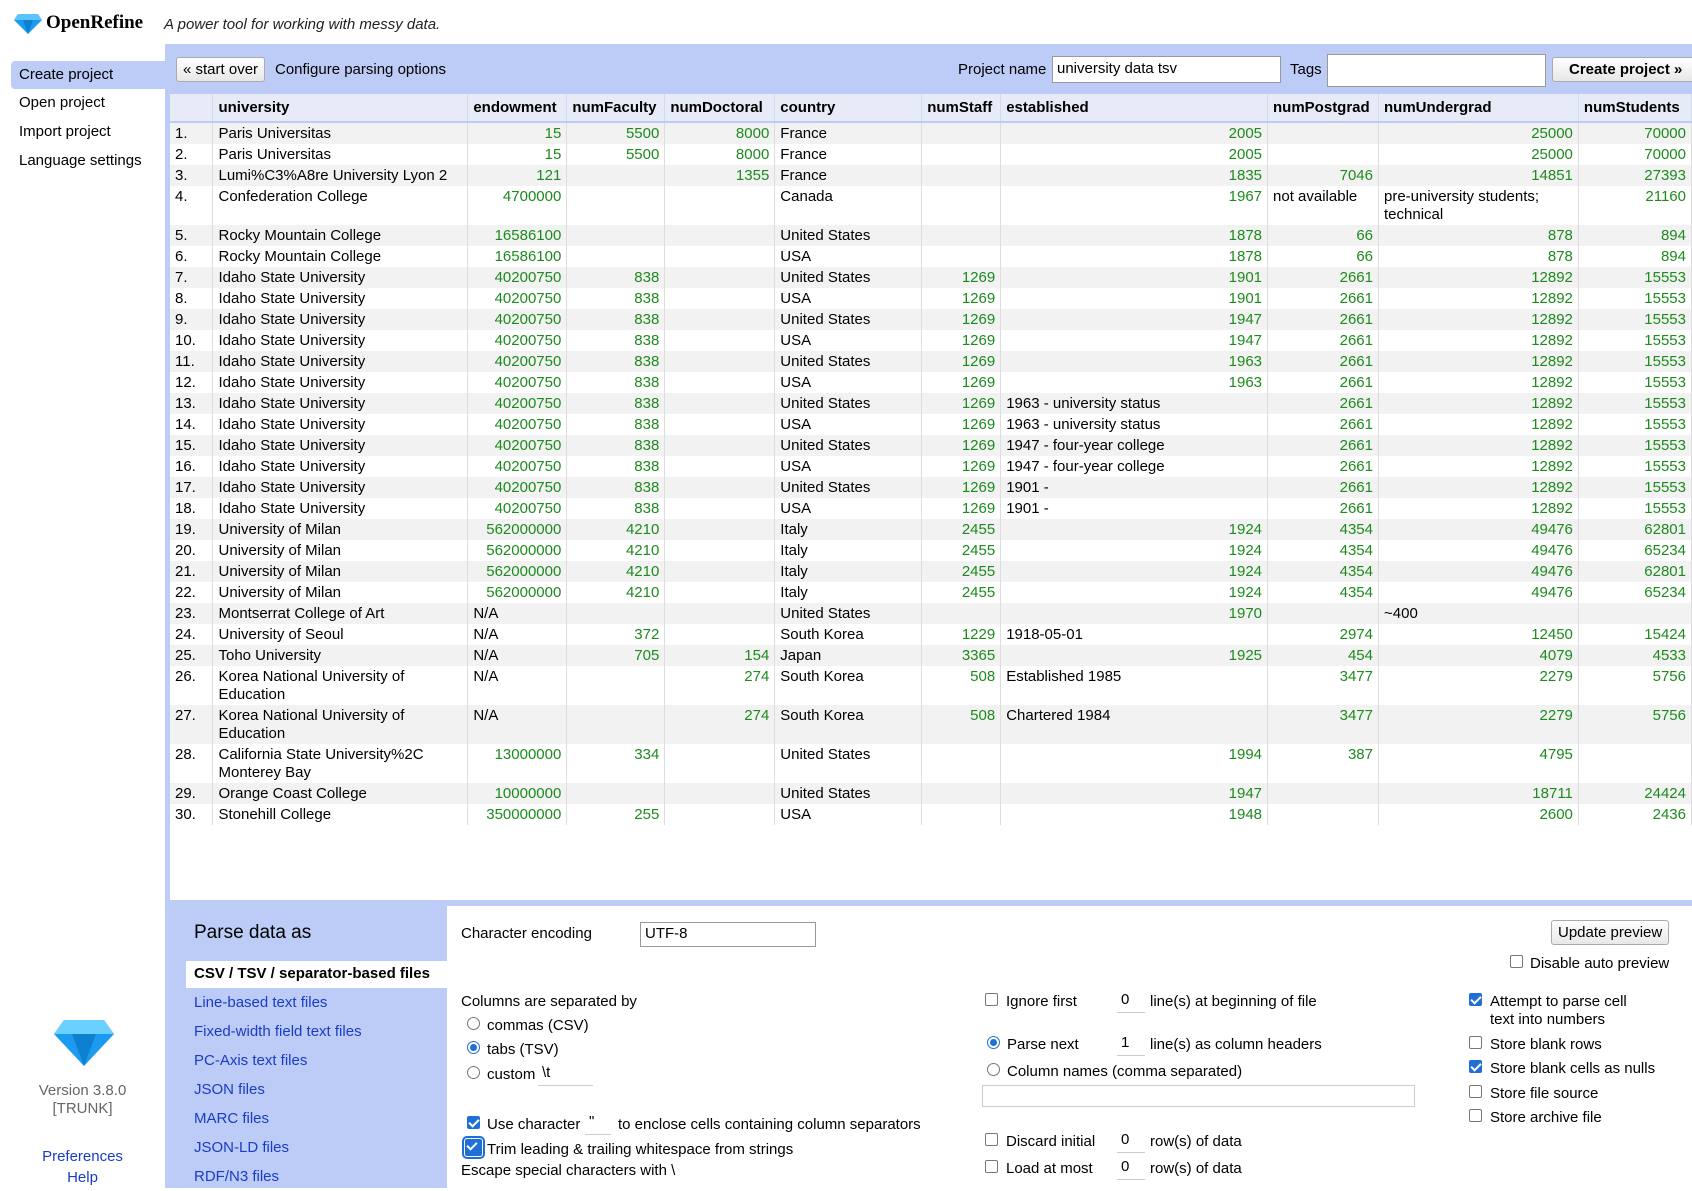  What do you see at coordinates (88, 132) in the screenshot?
I see `nav-import-project: Import project` at bounding box center [88, 132].